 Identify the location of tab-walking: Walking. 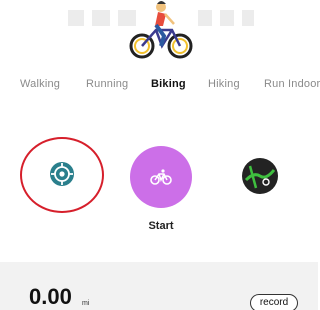
(40, 84).